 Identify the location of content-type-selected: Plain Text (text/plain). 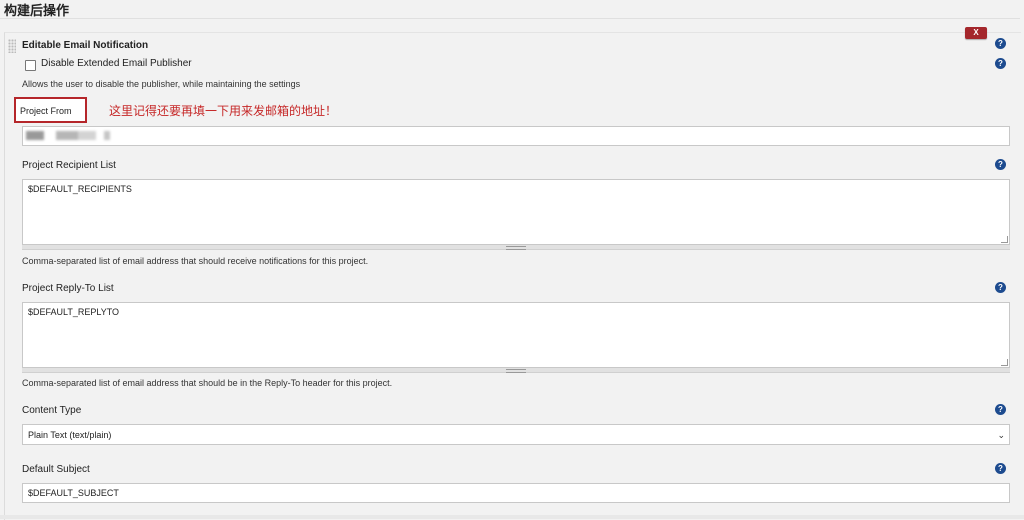
(70, 435).